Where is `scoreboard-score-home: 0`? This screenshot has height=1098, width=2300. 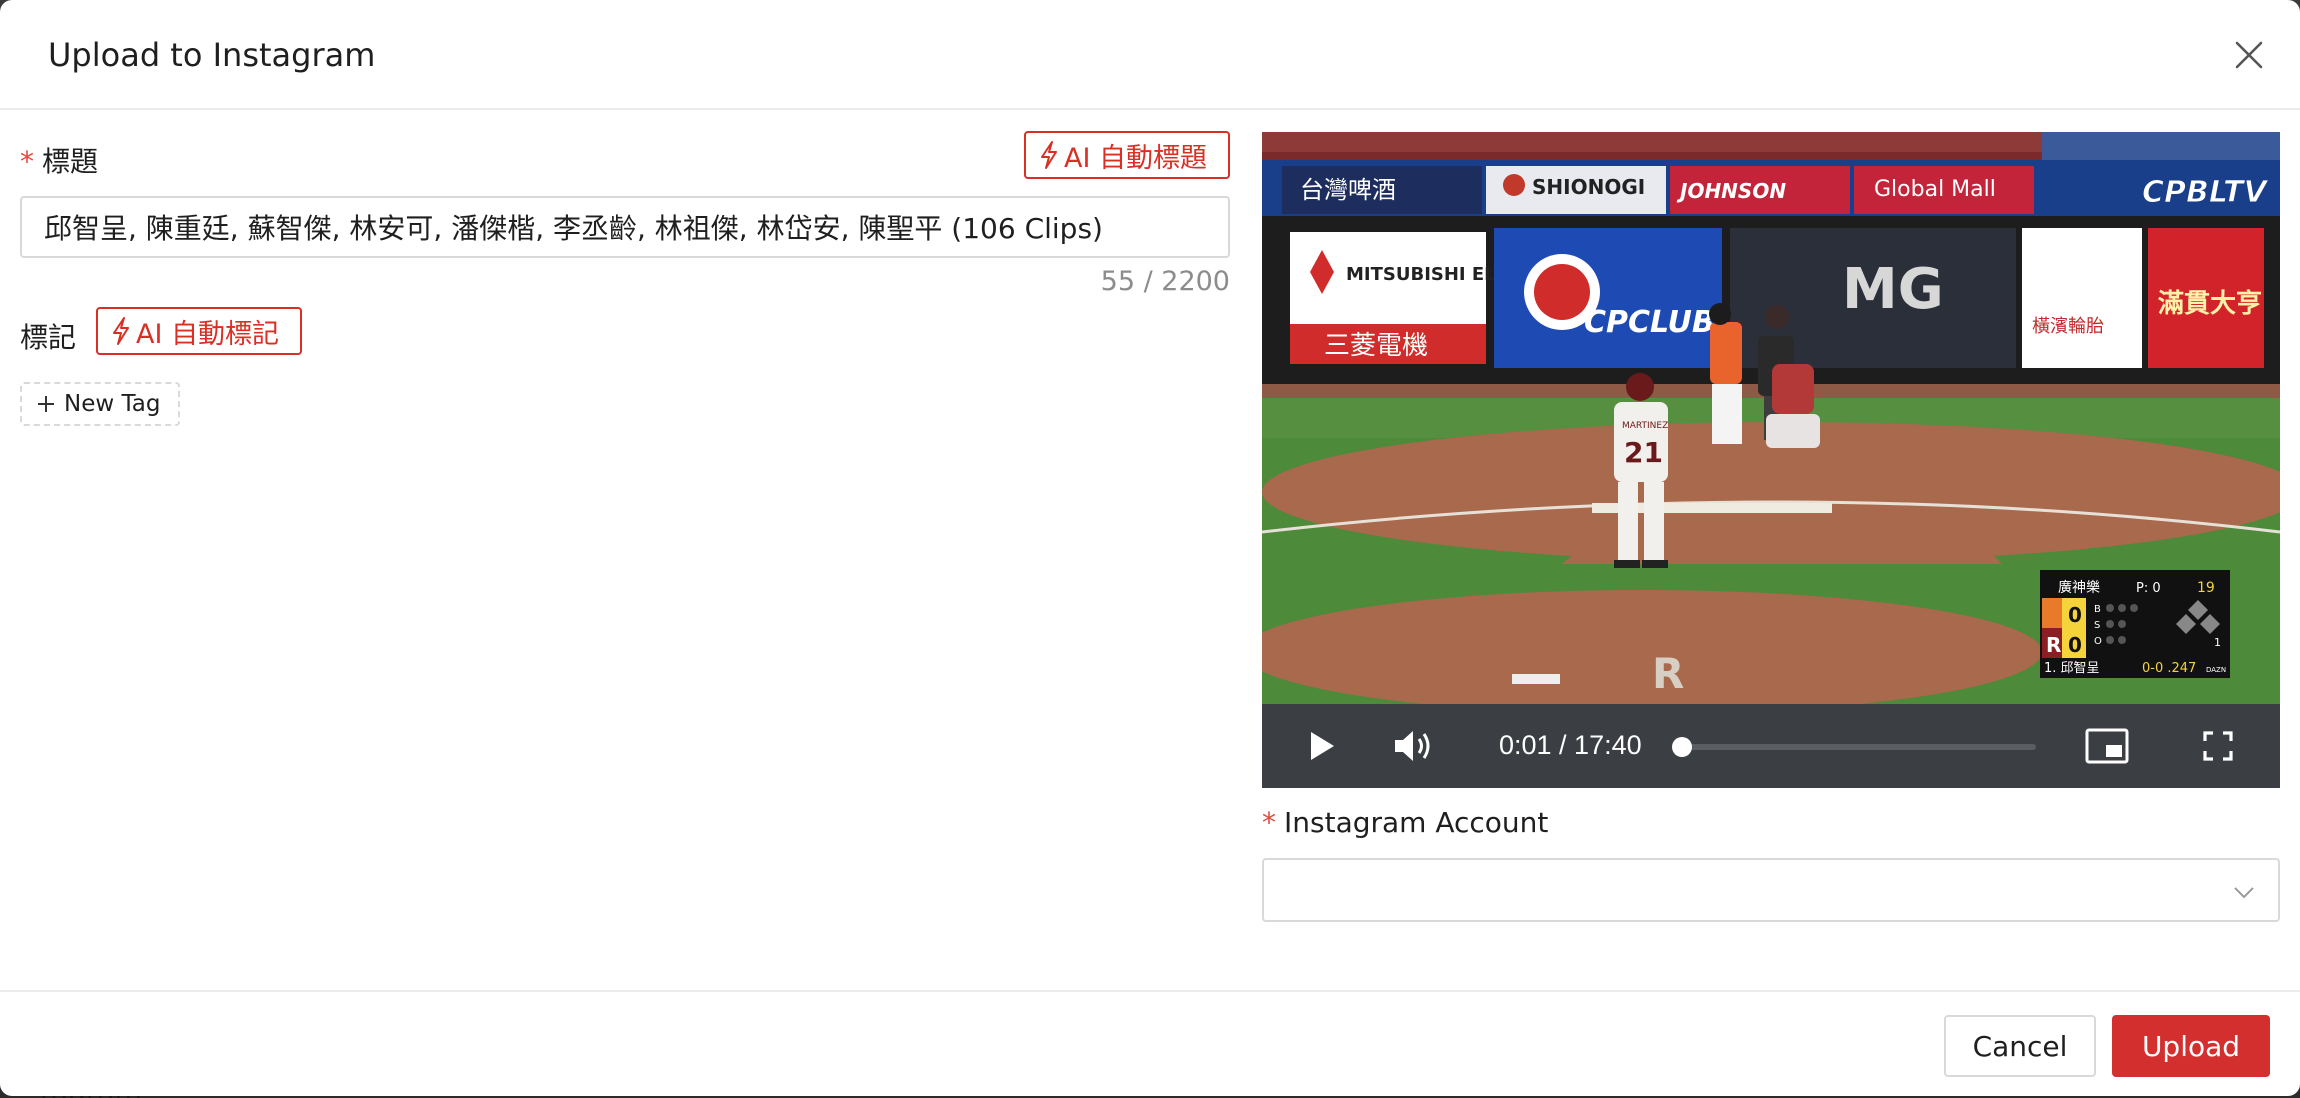
scoreboard-score-home: 0 is located at coordinates (2075, 645).